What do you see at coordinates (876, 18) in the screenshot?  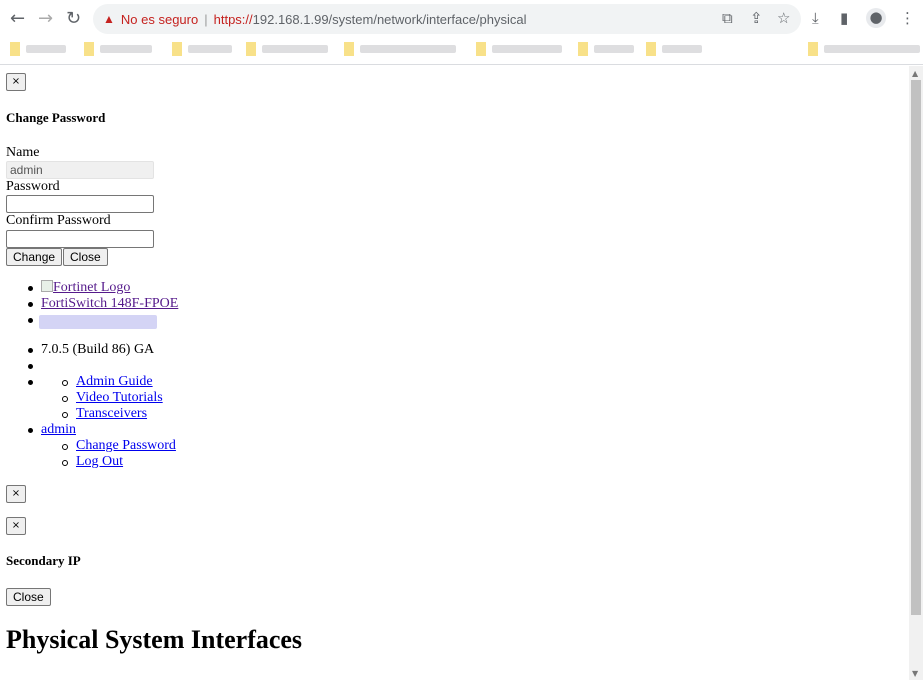 I see `profile-icon: ●` at bounding box center [876, 18].